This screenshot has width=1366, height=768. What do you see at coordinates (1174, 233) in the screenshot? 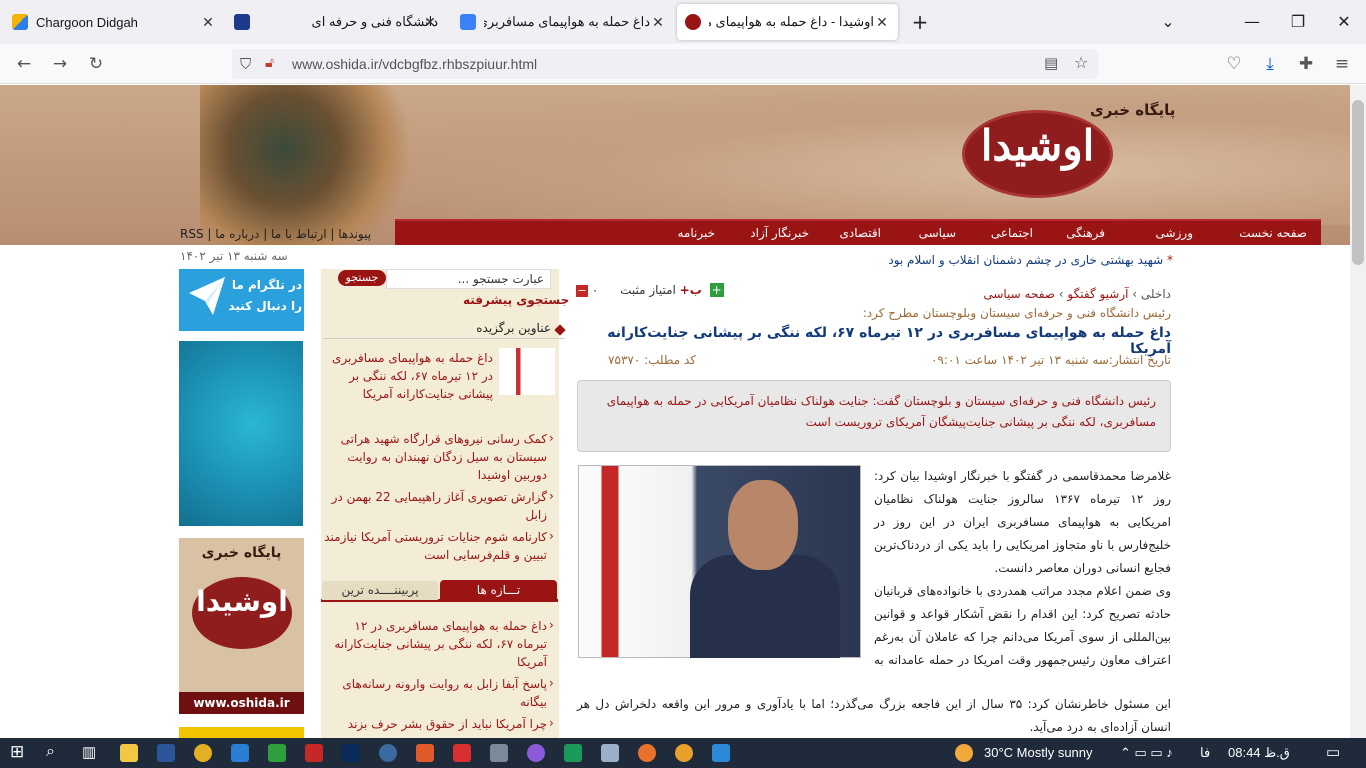
I see `menu-sports: ورزشی` at bounding box center [1174, 233].